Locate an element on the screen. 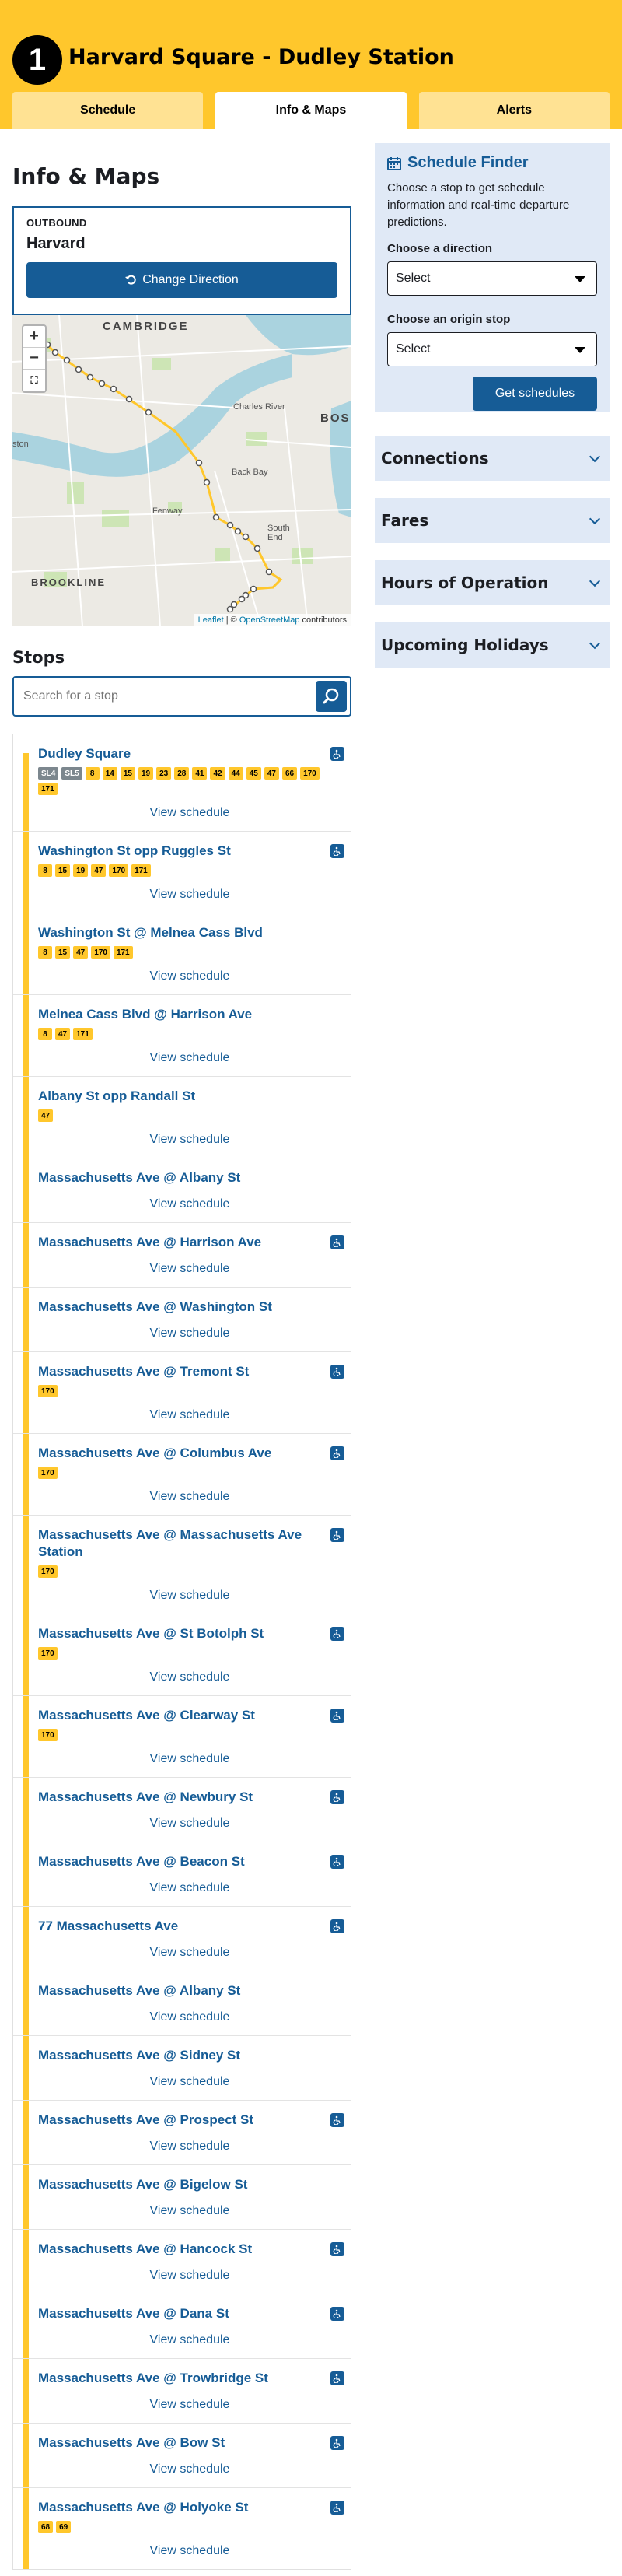  zoom-out-button: − is located at coordinates (34, 359).